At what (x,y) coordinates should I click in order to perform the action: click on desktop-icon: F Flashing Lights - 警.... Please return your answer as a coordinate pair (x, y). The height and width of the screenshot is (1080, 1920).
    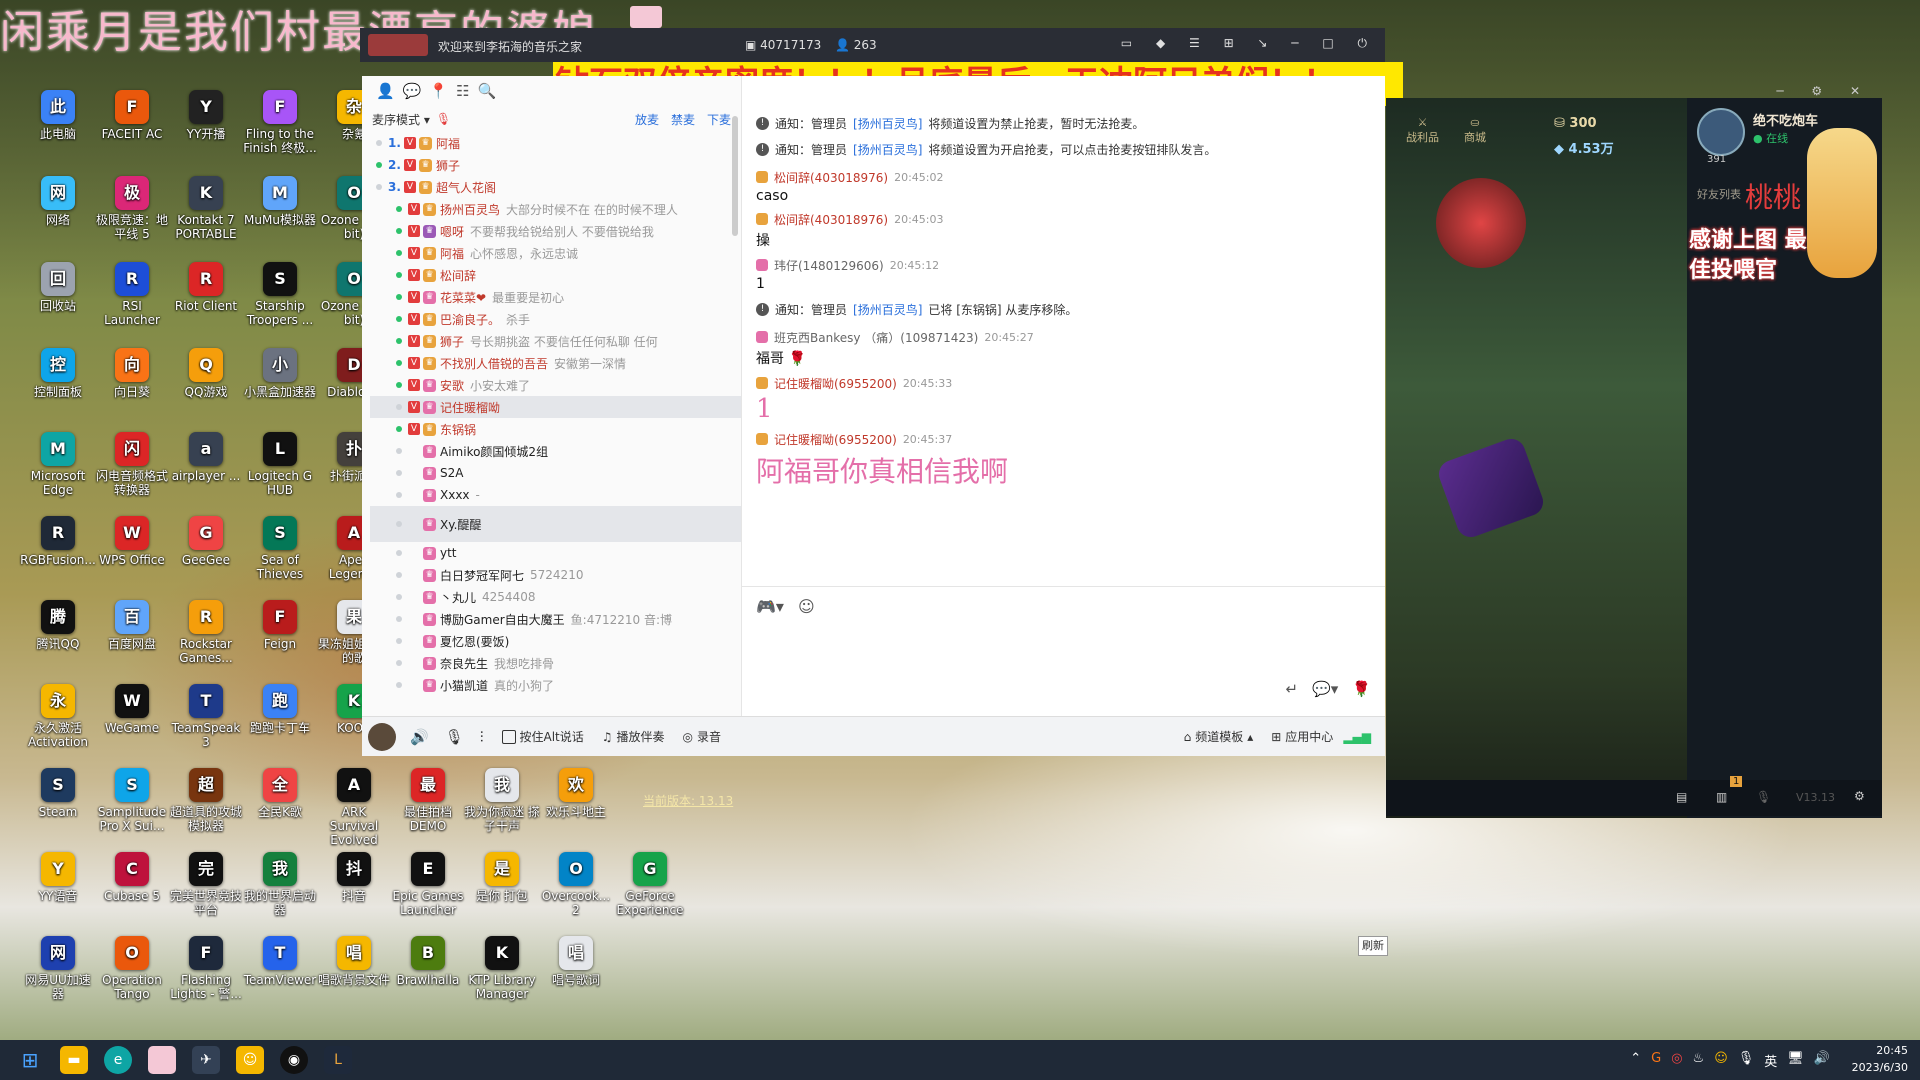
    Looking at the image, I should click on (206, 968).